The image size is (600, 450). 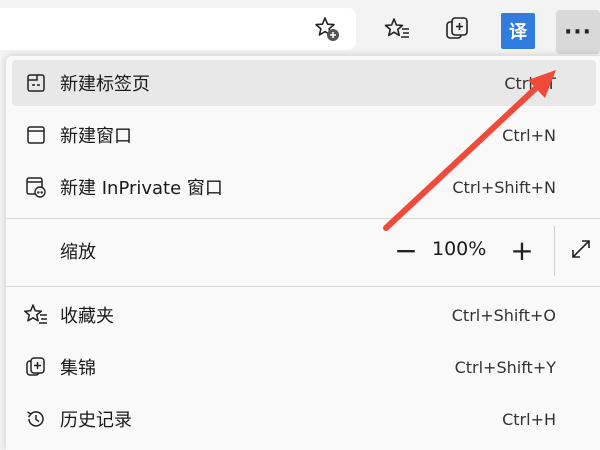 I want to click on menu-item-label: 新建标签页, so click(x=105, y=84).